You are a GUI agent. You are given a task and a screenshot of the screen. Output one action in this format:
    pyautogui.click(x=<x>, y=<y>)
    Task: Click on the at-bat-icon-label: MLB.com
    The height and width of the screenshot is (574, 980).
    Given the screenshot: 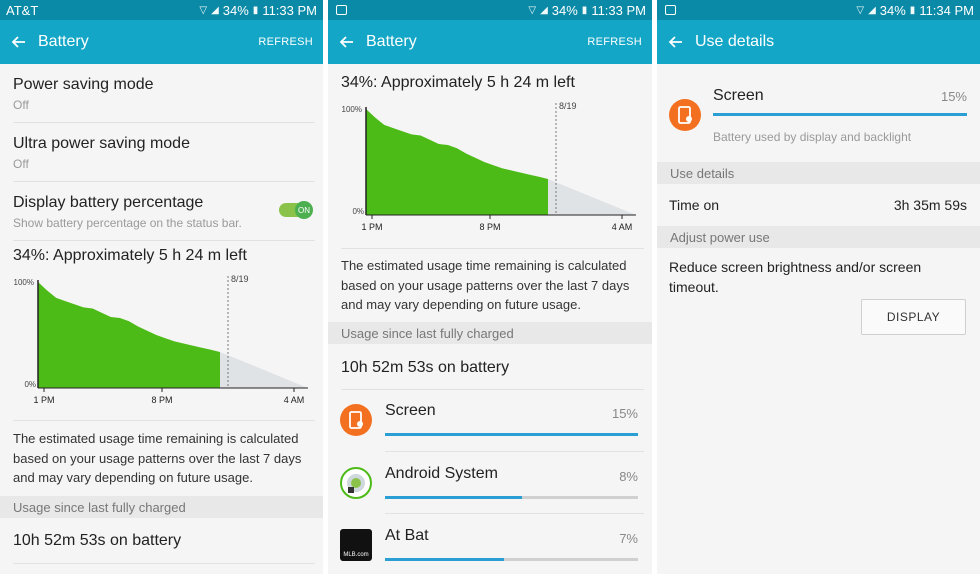 What is the action you would take?
    pyautogui.click(x=356, y=555)
    